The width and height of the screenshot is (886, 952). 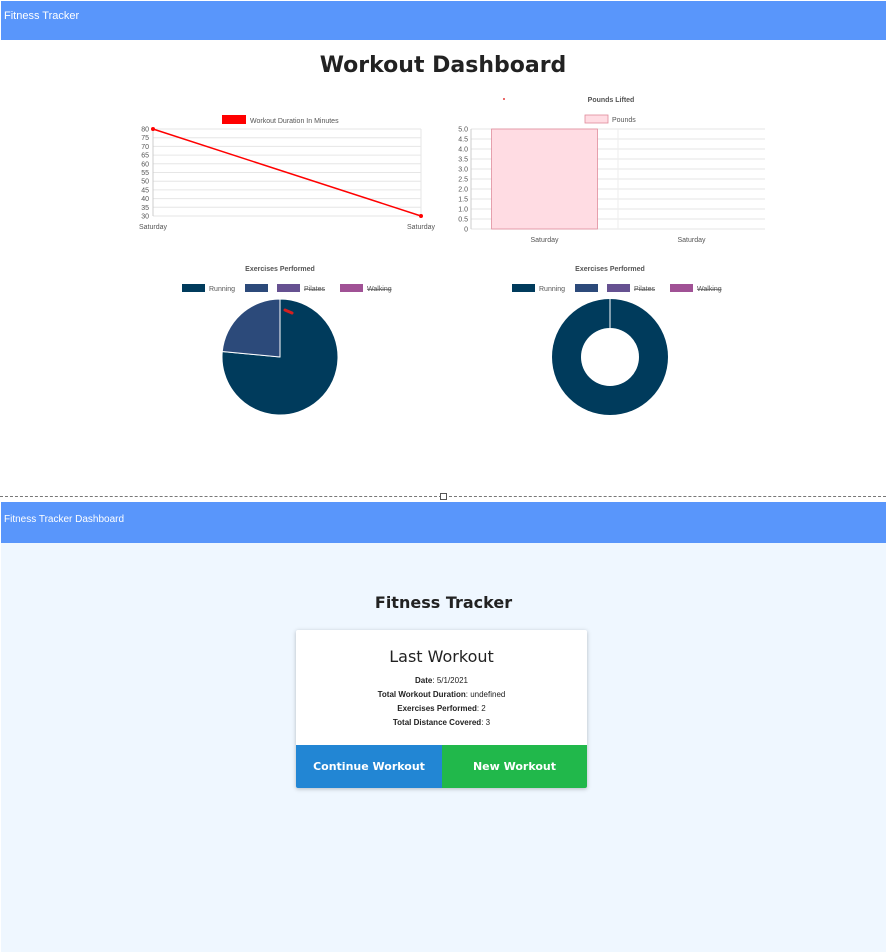 I want to click on y-tick-label: 75, so click(x=145, y=138).